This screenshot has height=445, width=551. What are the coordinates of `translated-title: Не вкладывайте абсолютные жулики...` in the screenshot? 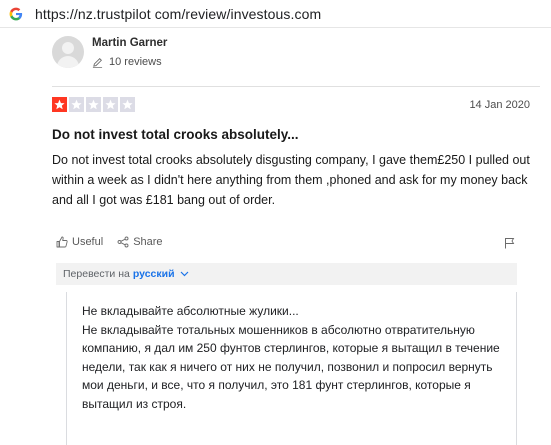 It's located at (190, 311).